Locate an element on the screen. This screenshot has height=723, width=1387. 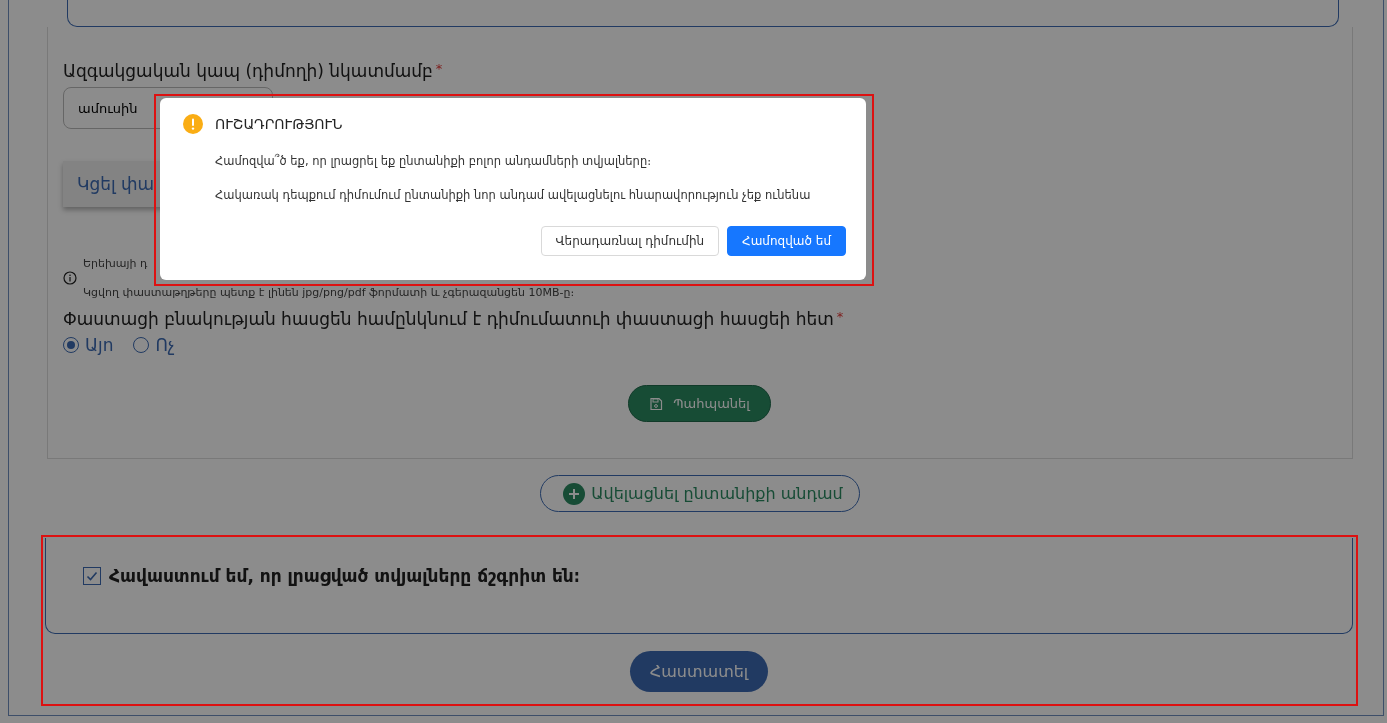
field-label: Ազգակցական կապ (դիմողի) նկատմամբ * is located at coordinates (253, 71).